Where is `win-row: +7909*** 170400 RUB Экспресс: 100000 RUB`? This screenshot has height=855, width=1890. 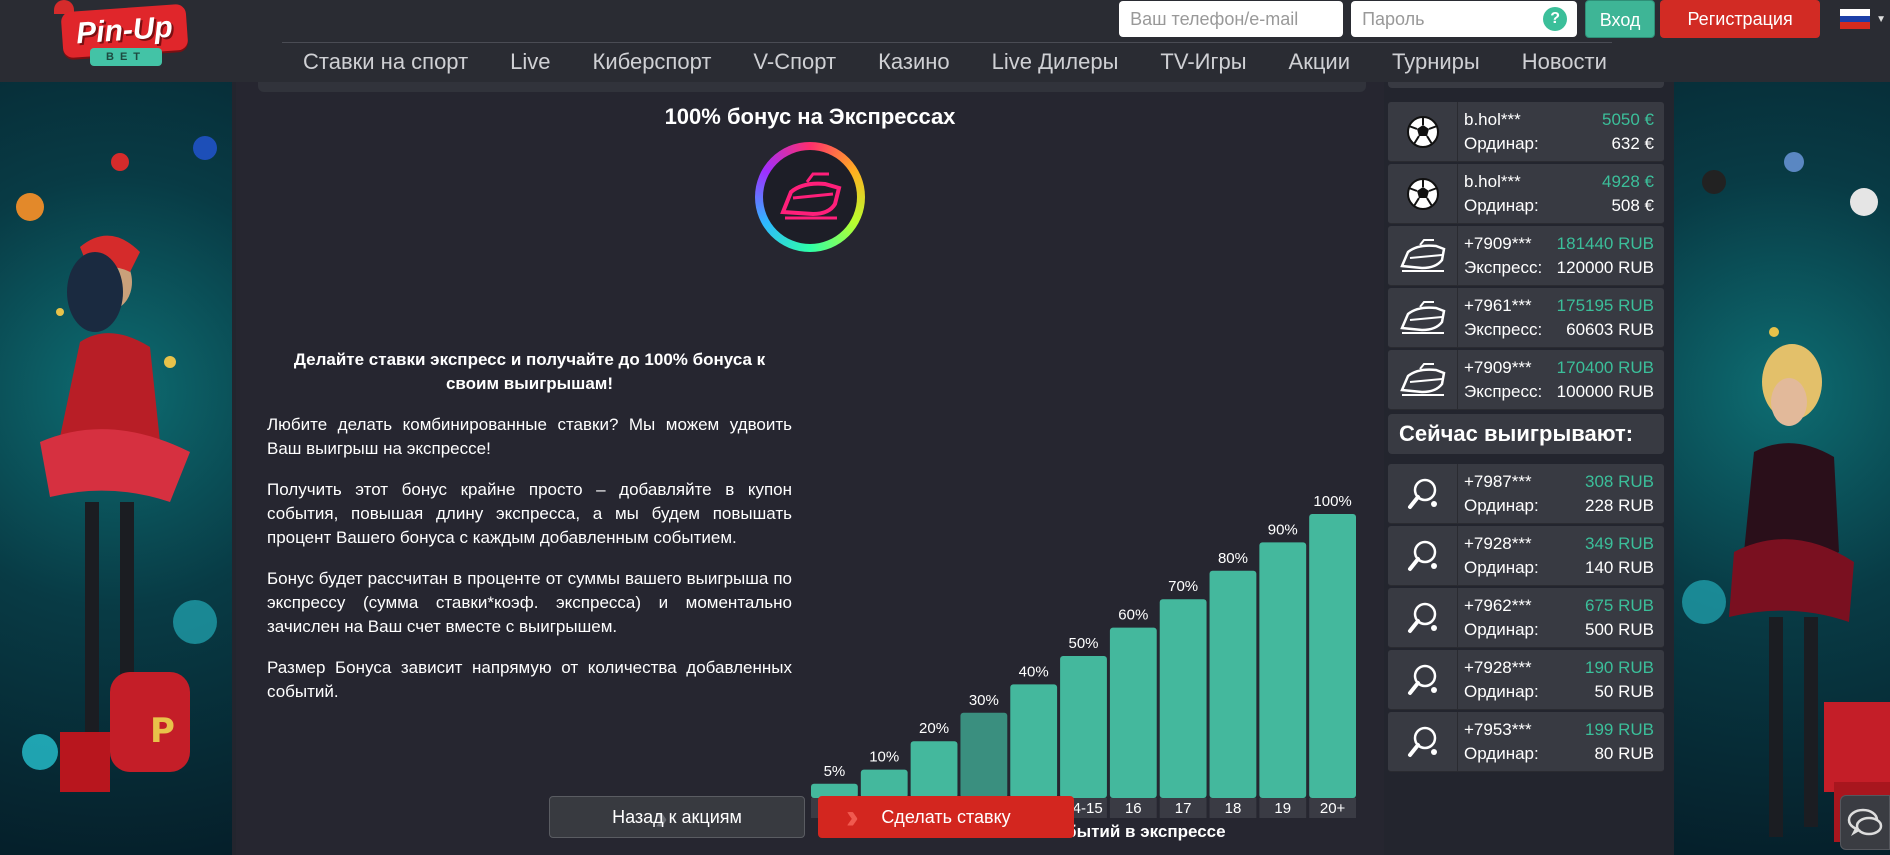 win-row: +7909*** 170400 RUB Экспресс: 100000 RUB is located at coordinates (1526, 380).